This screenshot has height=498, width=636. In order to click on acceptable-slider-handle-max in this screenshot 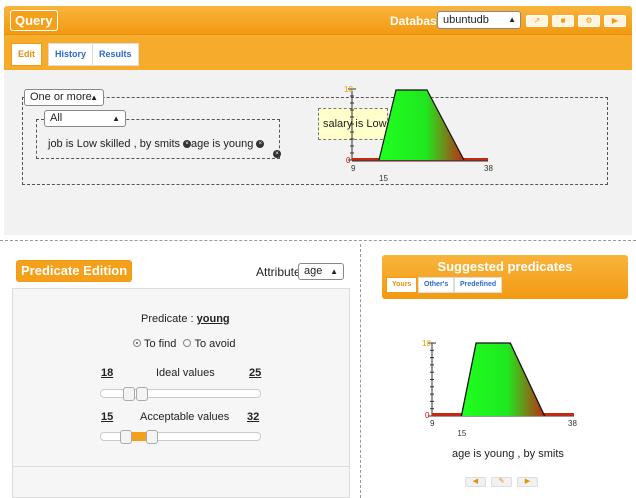, I will do `click(152, 437)`.